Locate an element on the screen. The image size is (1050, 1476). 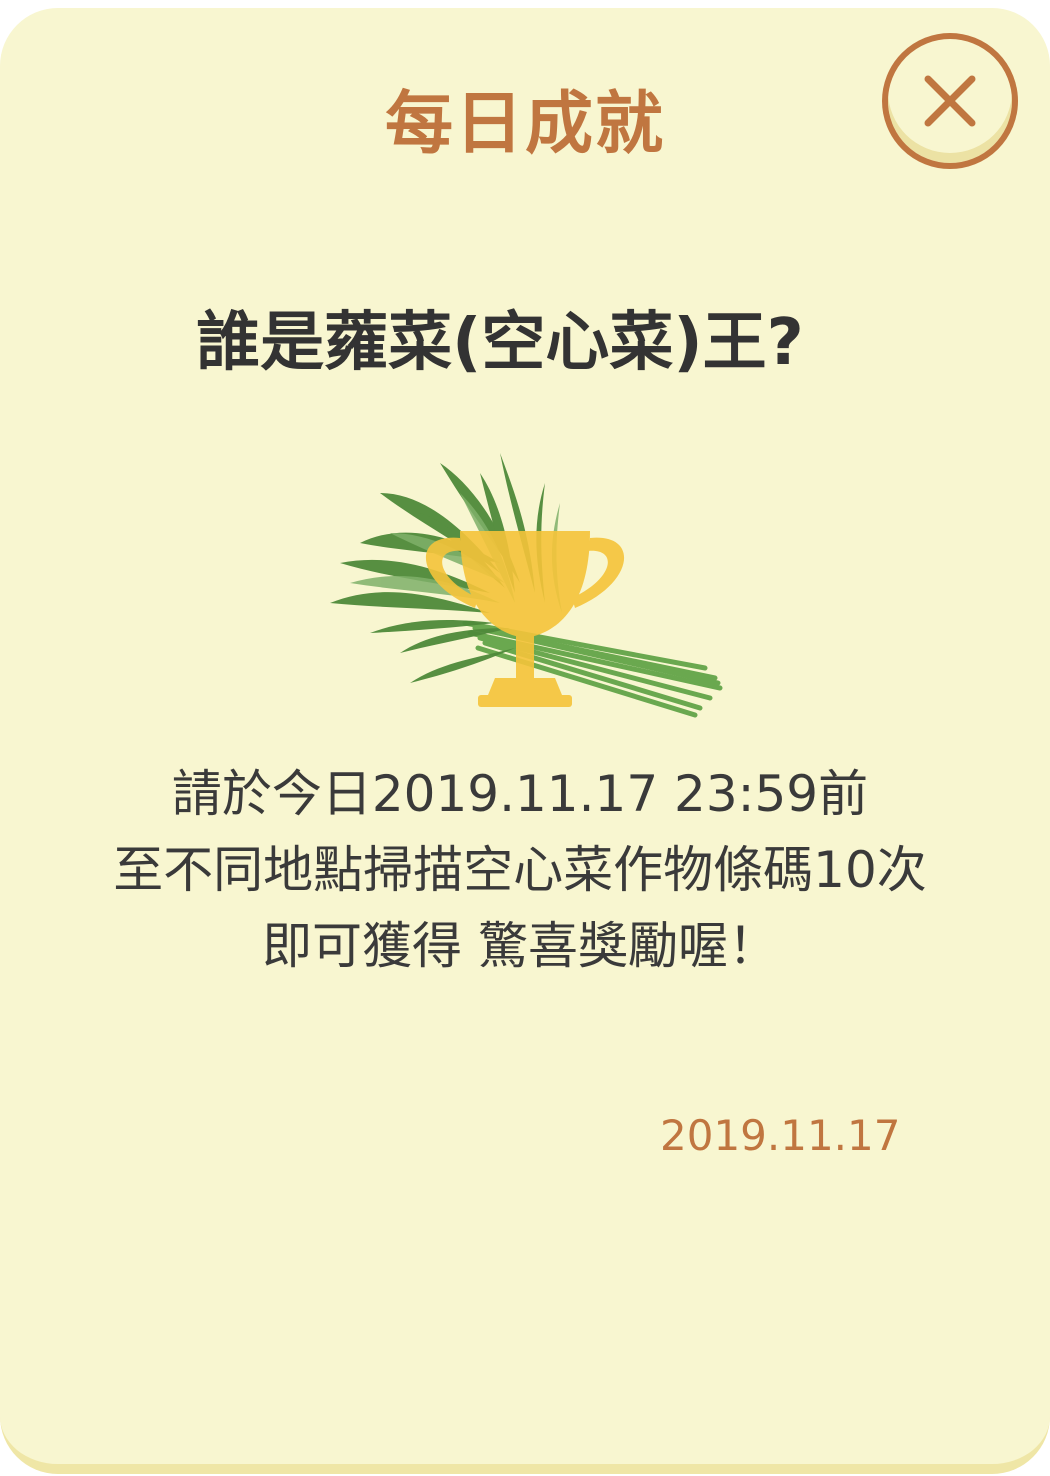
achievement-illustration is located at coordinates (520, 583).